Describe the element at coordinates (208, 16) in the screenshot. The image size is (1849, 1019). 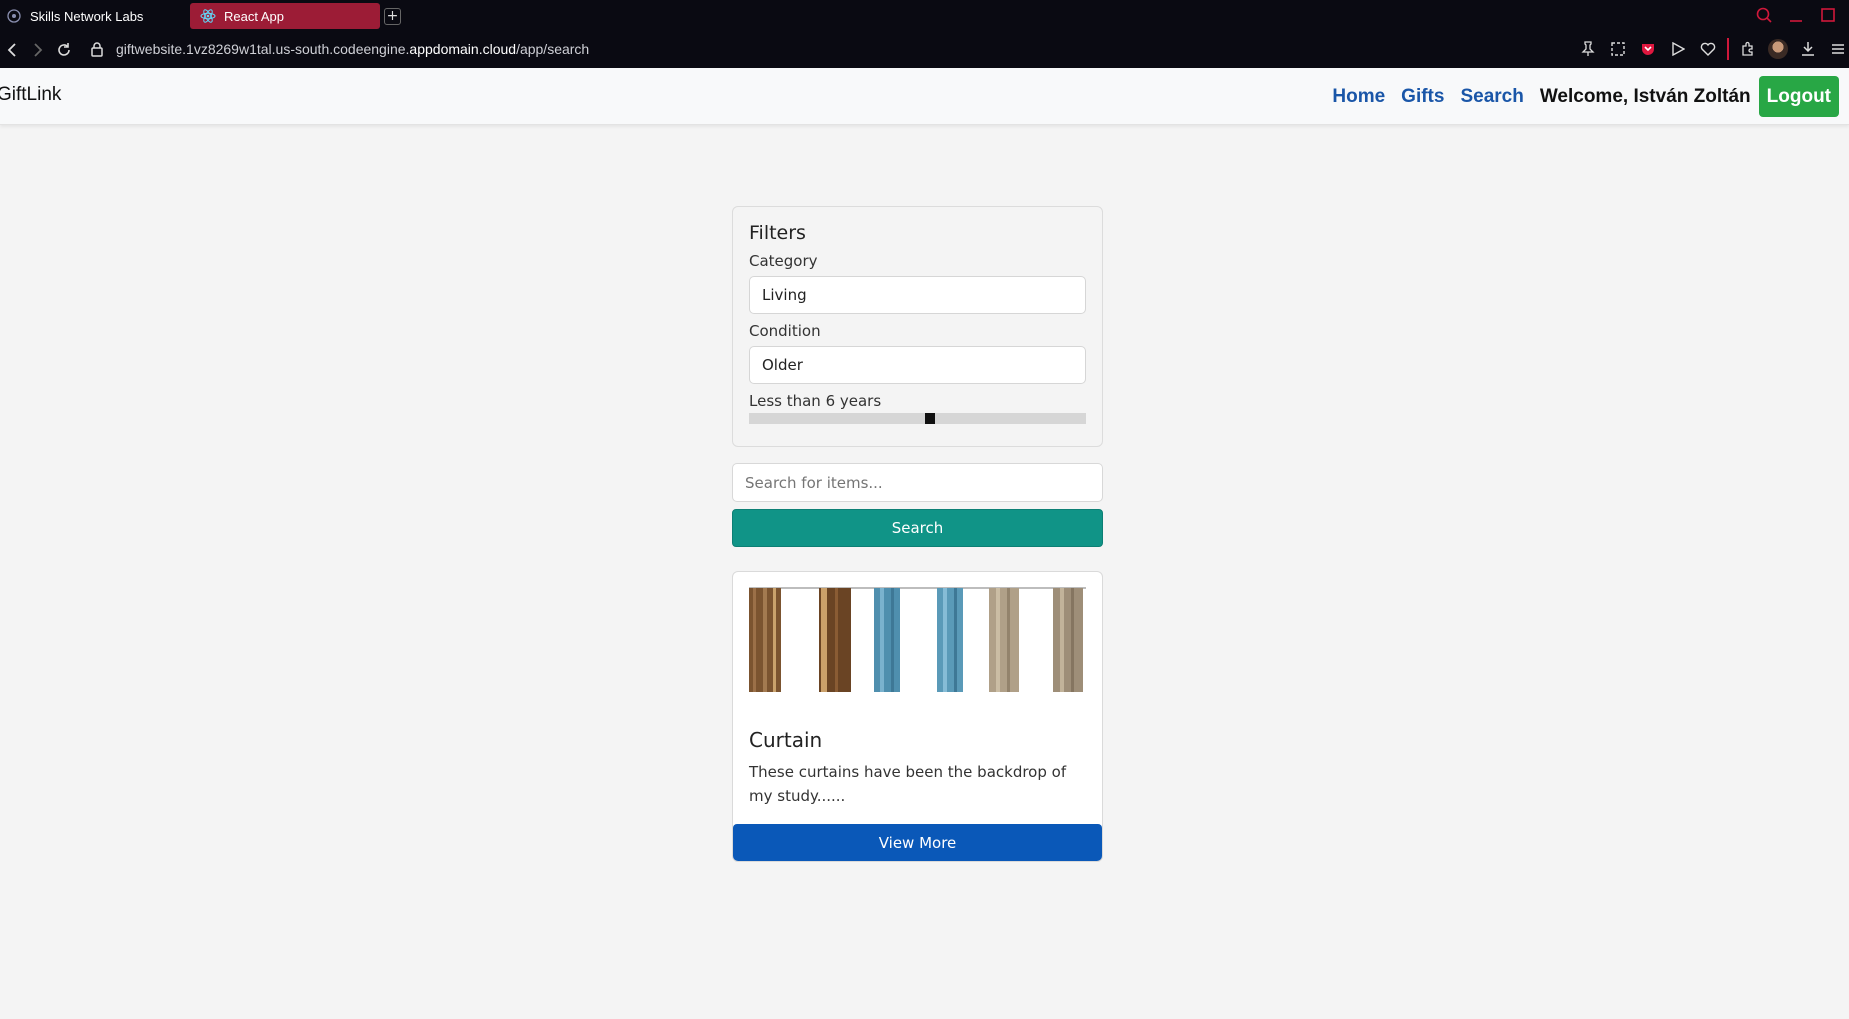
I see `react-icon` at that location.